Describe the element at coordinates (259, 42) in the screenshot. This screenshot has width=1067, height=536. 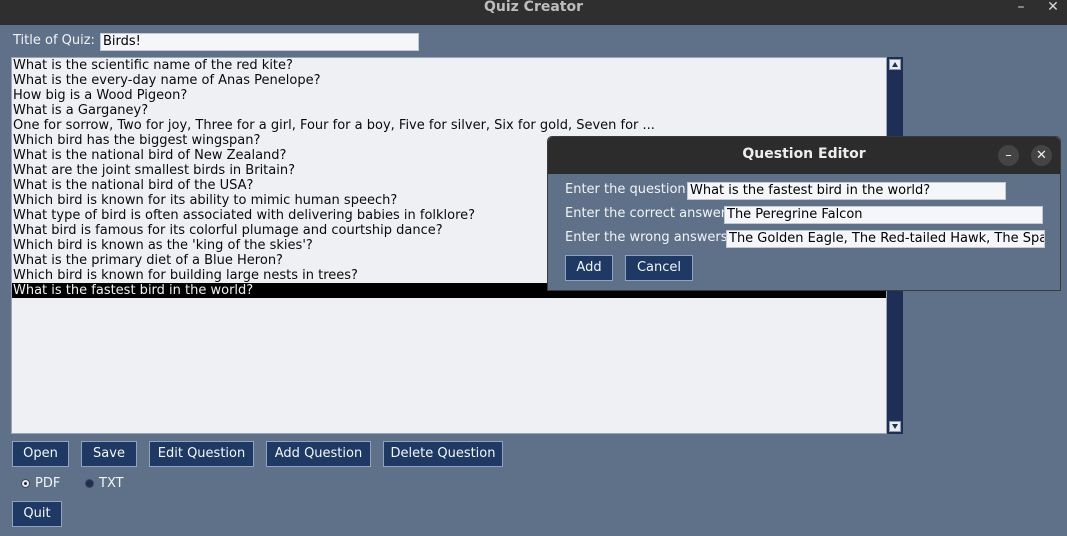
I see `quiz-title-input: Birds!` at that location.